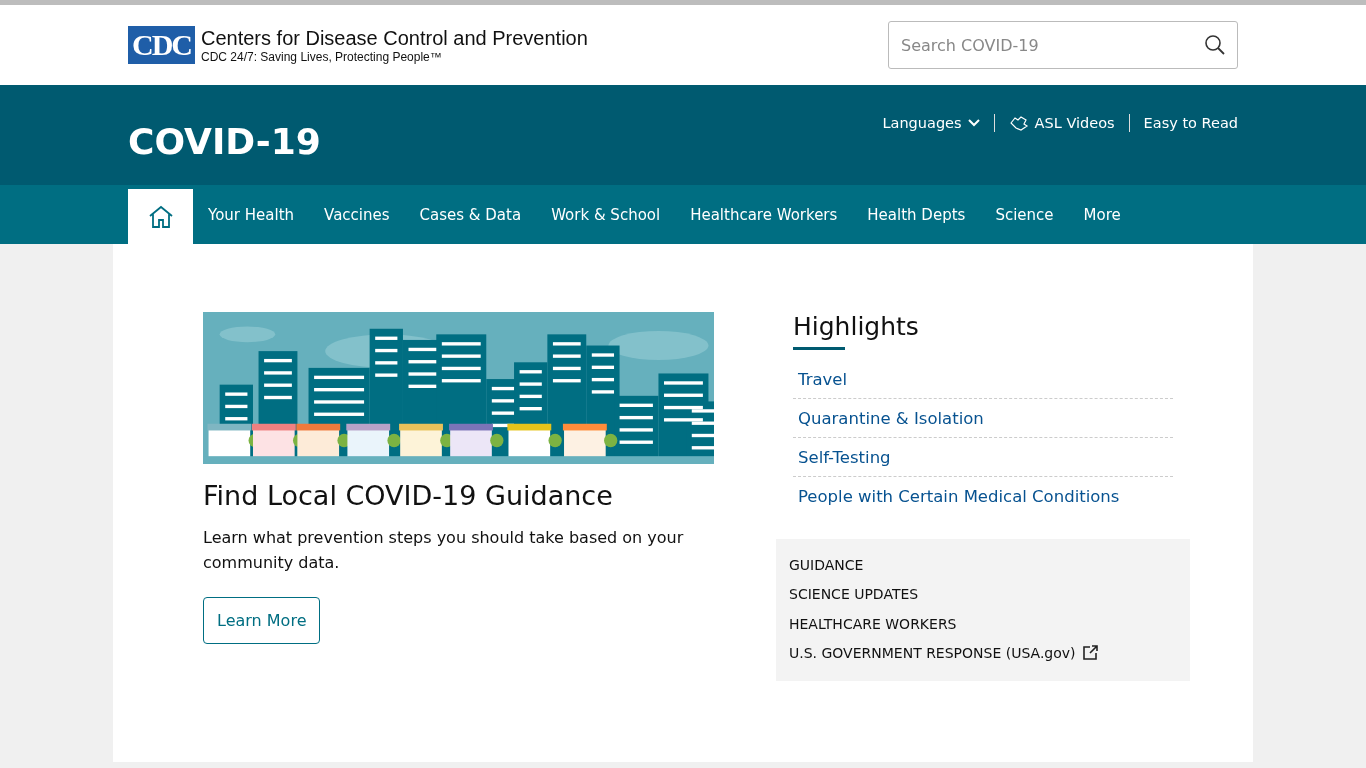 The height and width of the screenshot is (768, 1366). Describe the element at coordinates (873, 623) in the screenshot. I see `quick-link: HEALTHCARE WORKERS` at that location.